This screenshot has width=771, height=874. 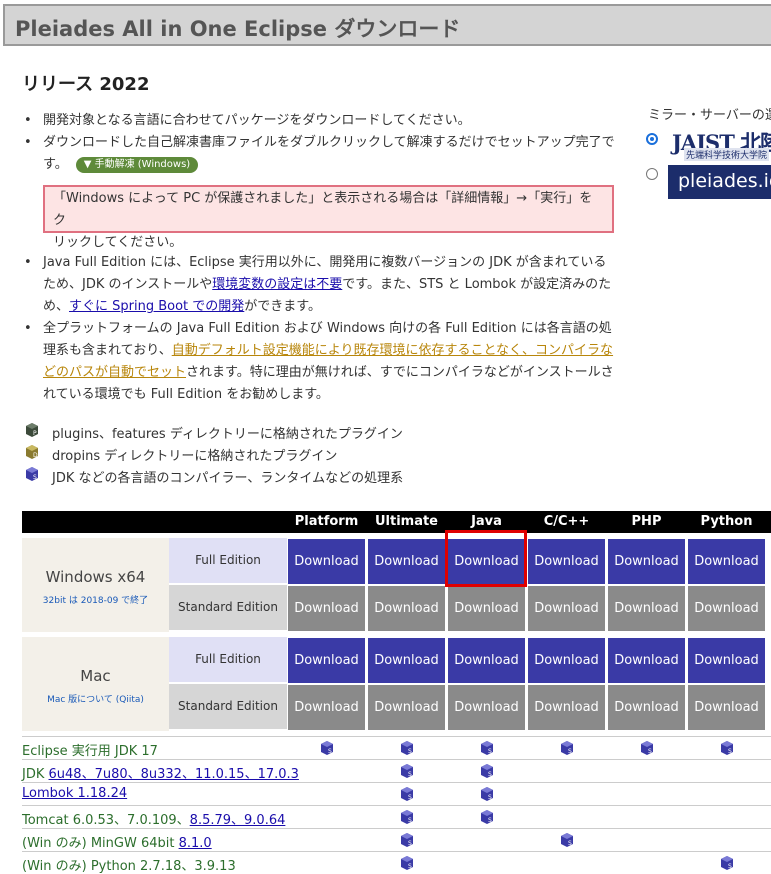 What do you see at coordinates (646, 660) in the screenshot?
I see `download-button-mac-full-php: Download` at bounding box center [646, 660].